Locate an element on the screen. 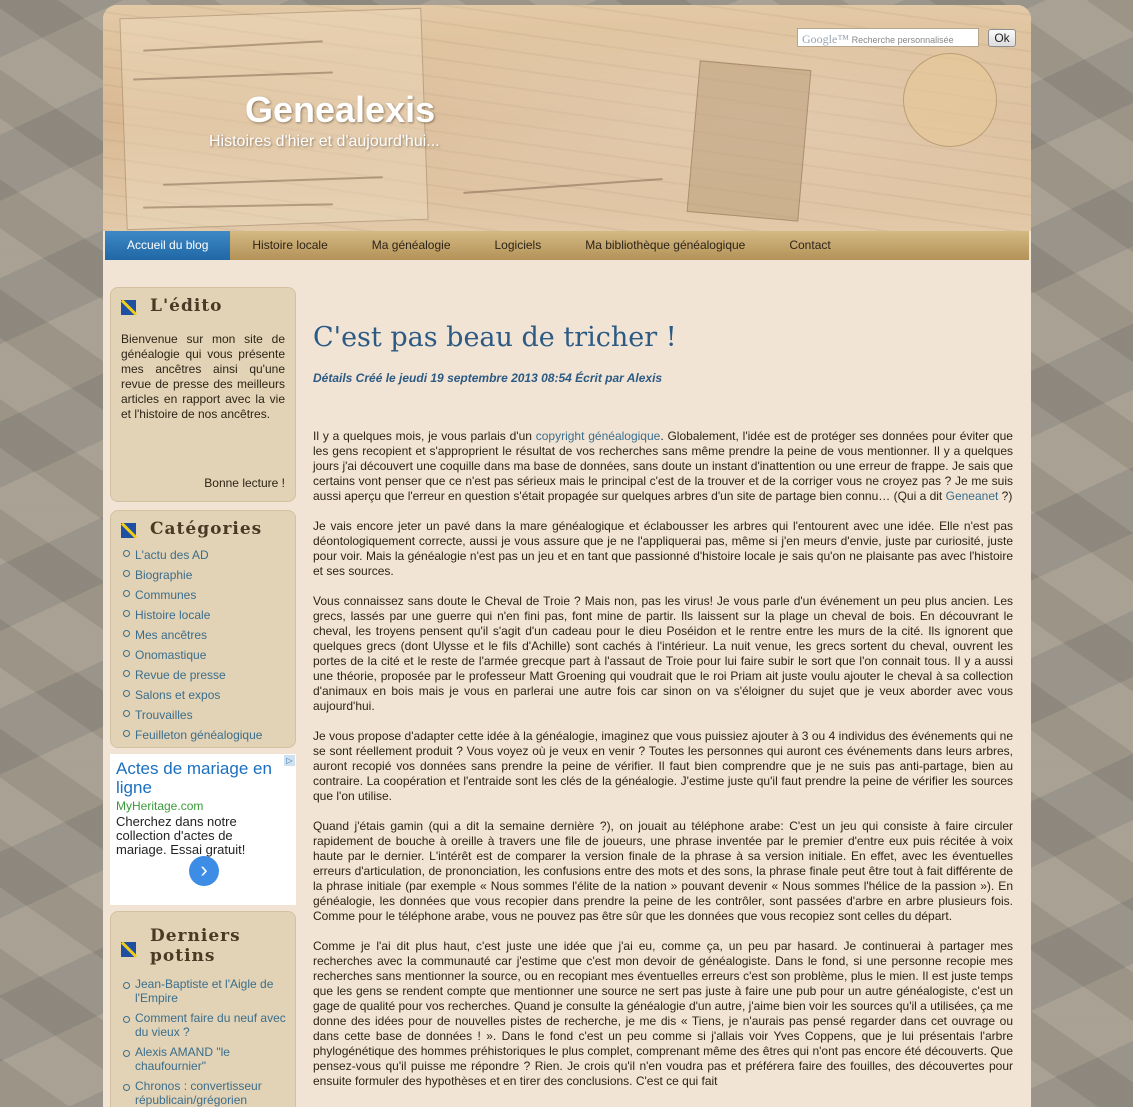 This screenshot has width=1133, height=1107. search-button: Ok is located at coordinates (1002, 38).